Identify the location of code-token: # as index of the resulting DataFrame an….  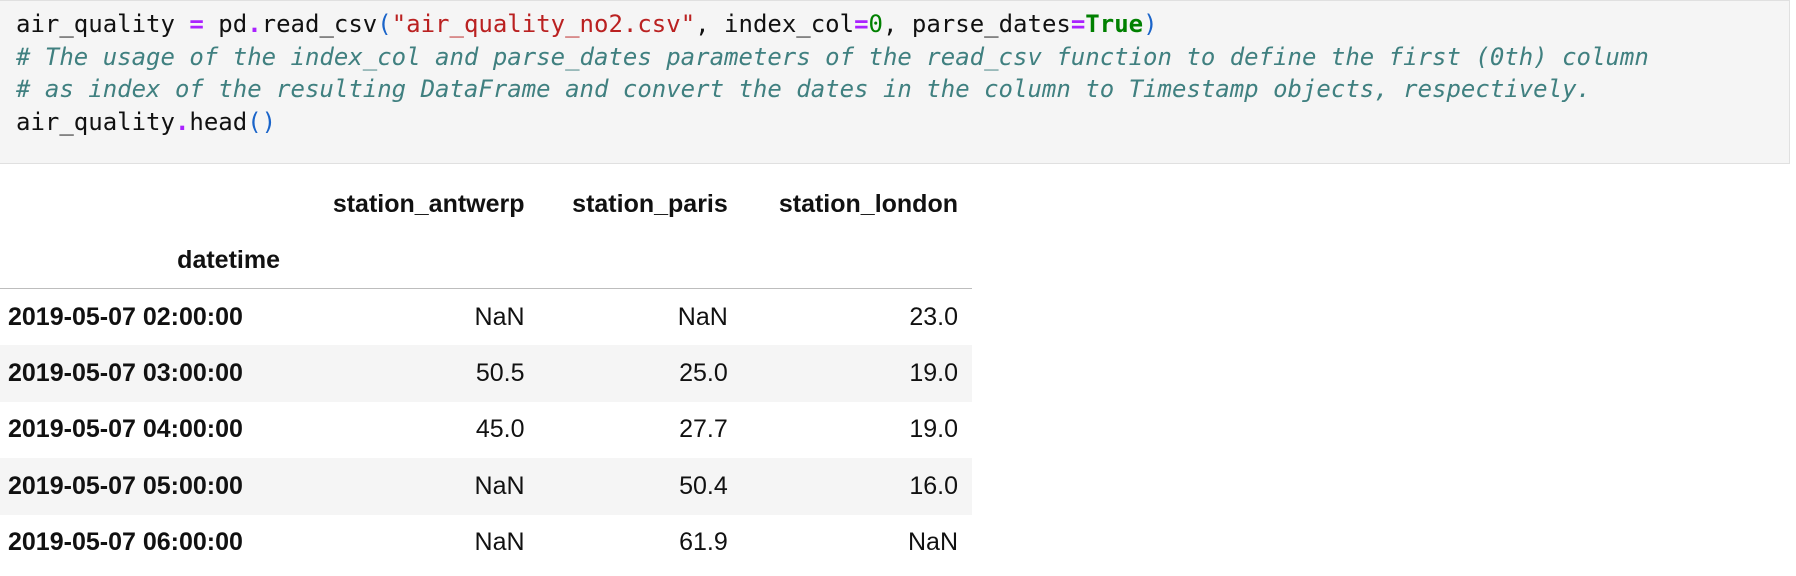
(803, 89).